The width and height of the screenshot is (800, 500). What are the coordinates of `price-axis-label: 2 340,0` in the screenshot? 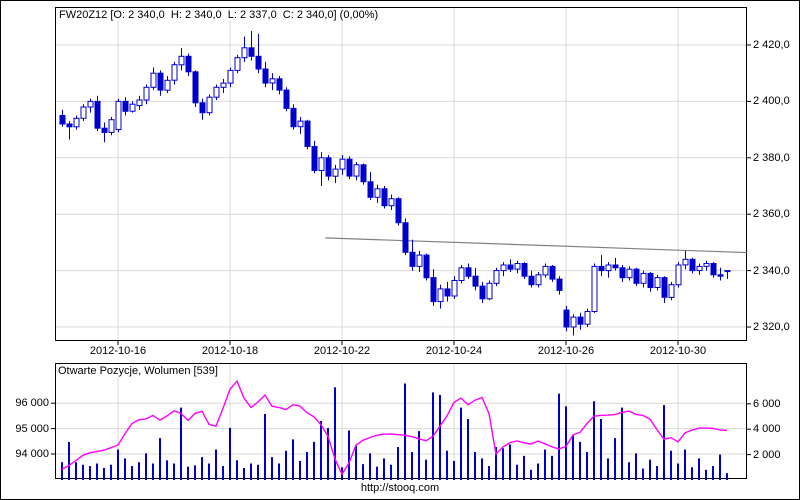 It's located at (771, 271).